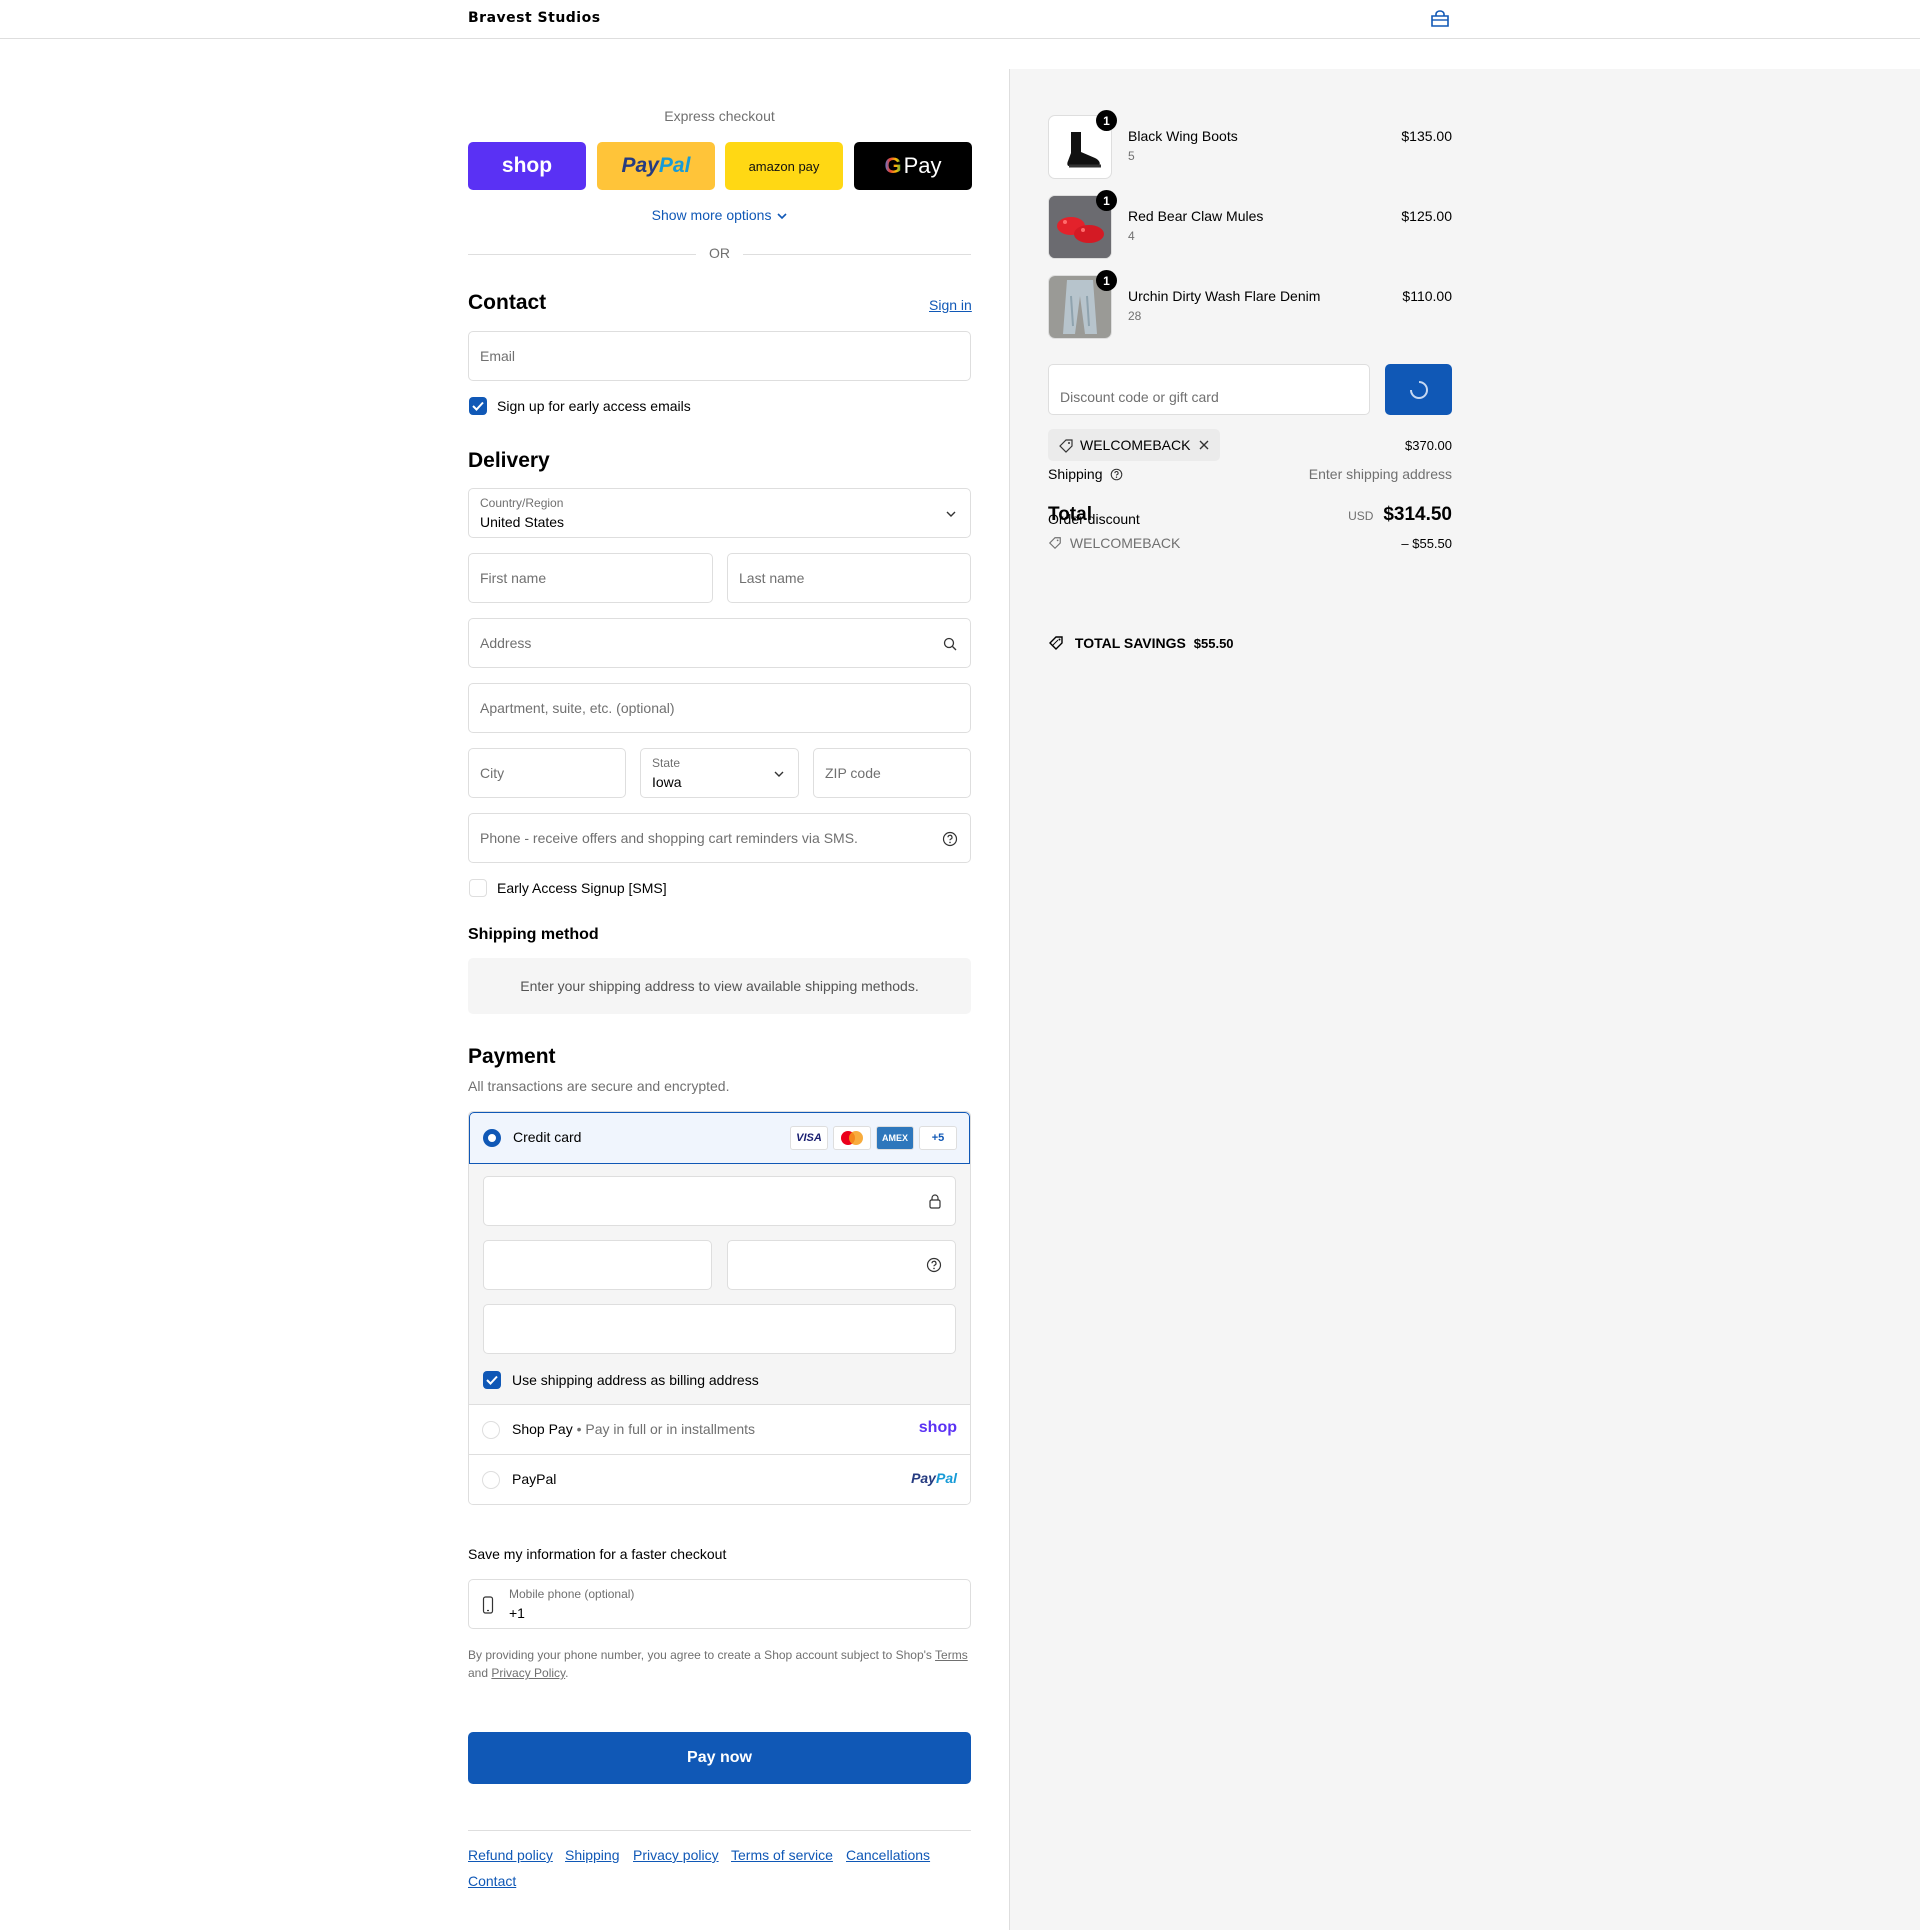  Describe the element at coordinates (950, 644) in the screenshot. I see `search-icon` at that location.